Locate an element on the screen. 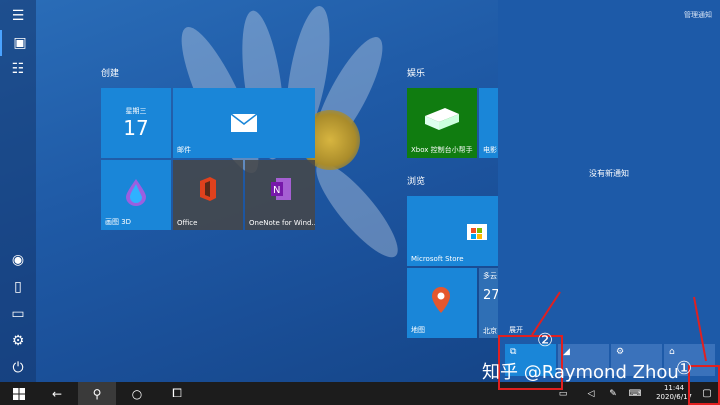 The image size is (720, 405). calendar-tile: 星期三 17 is located at coordinates (136, 123).